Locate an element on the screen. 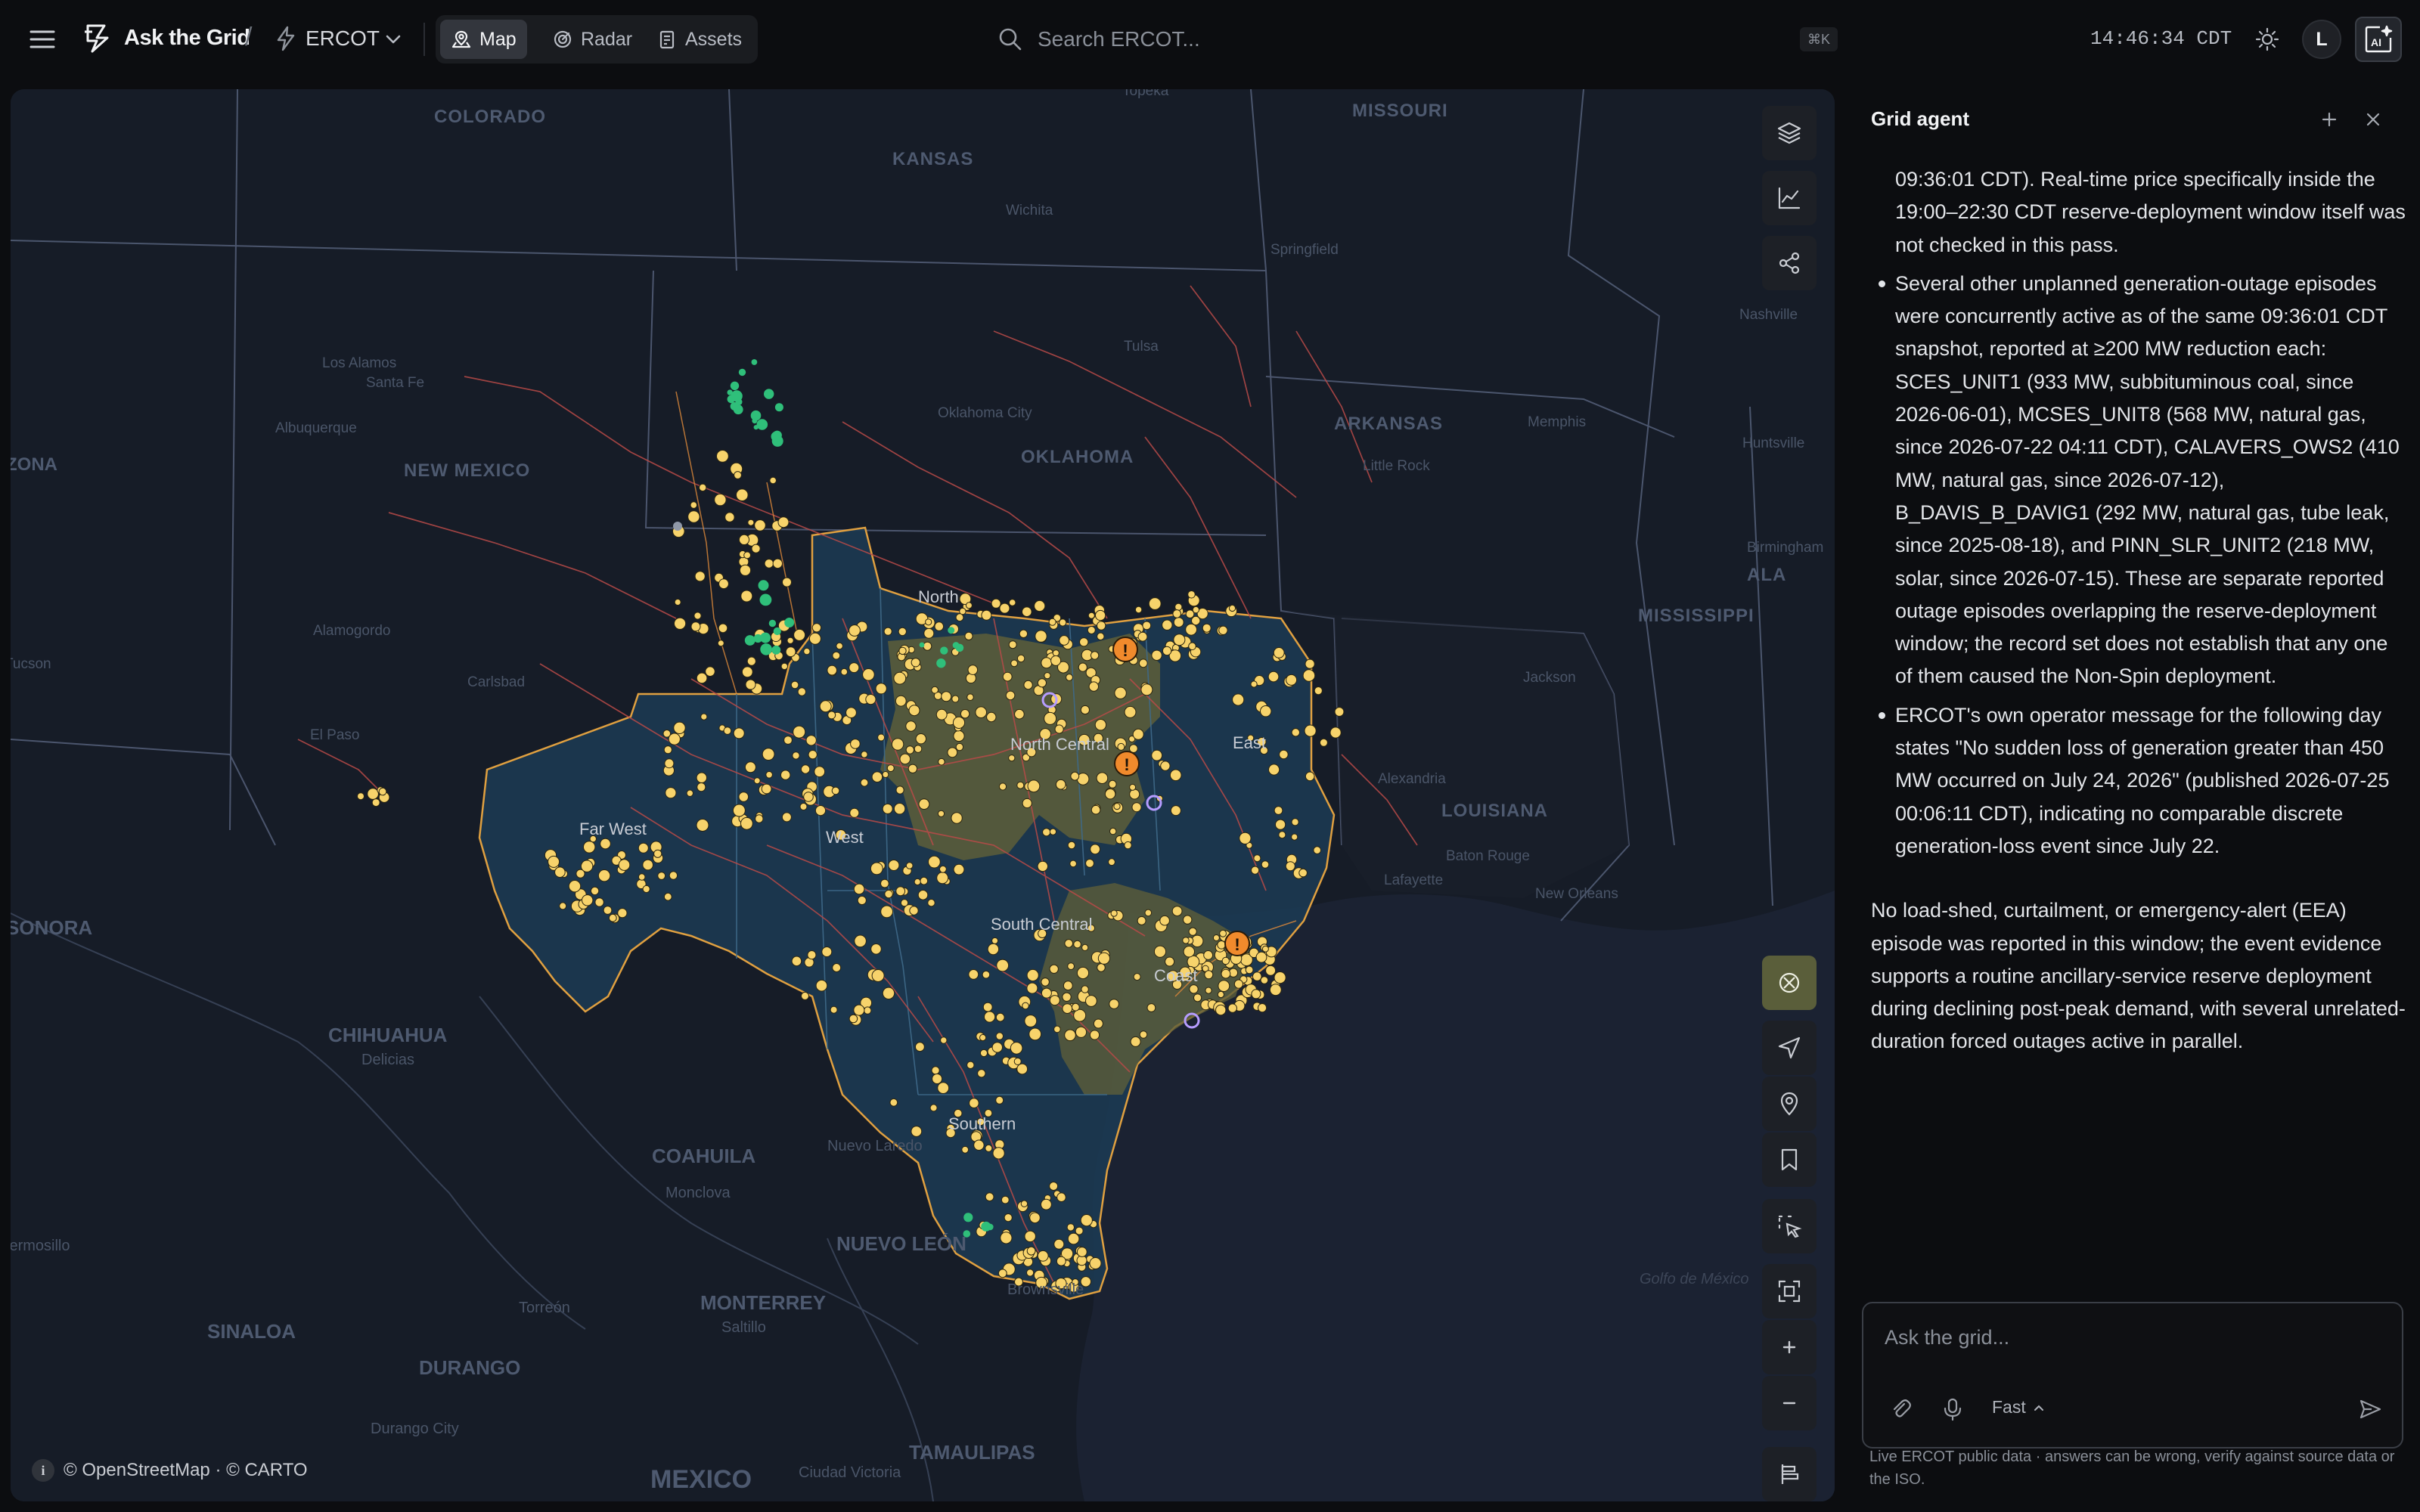 This screenshot has height=1512, width=2420. voice-button is located at coordinates (1953, 1409).